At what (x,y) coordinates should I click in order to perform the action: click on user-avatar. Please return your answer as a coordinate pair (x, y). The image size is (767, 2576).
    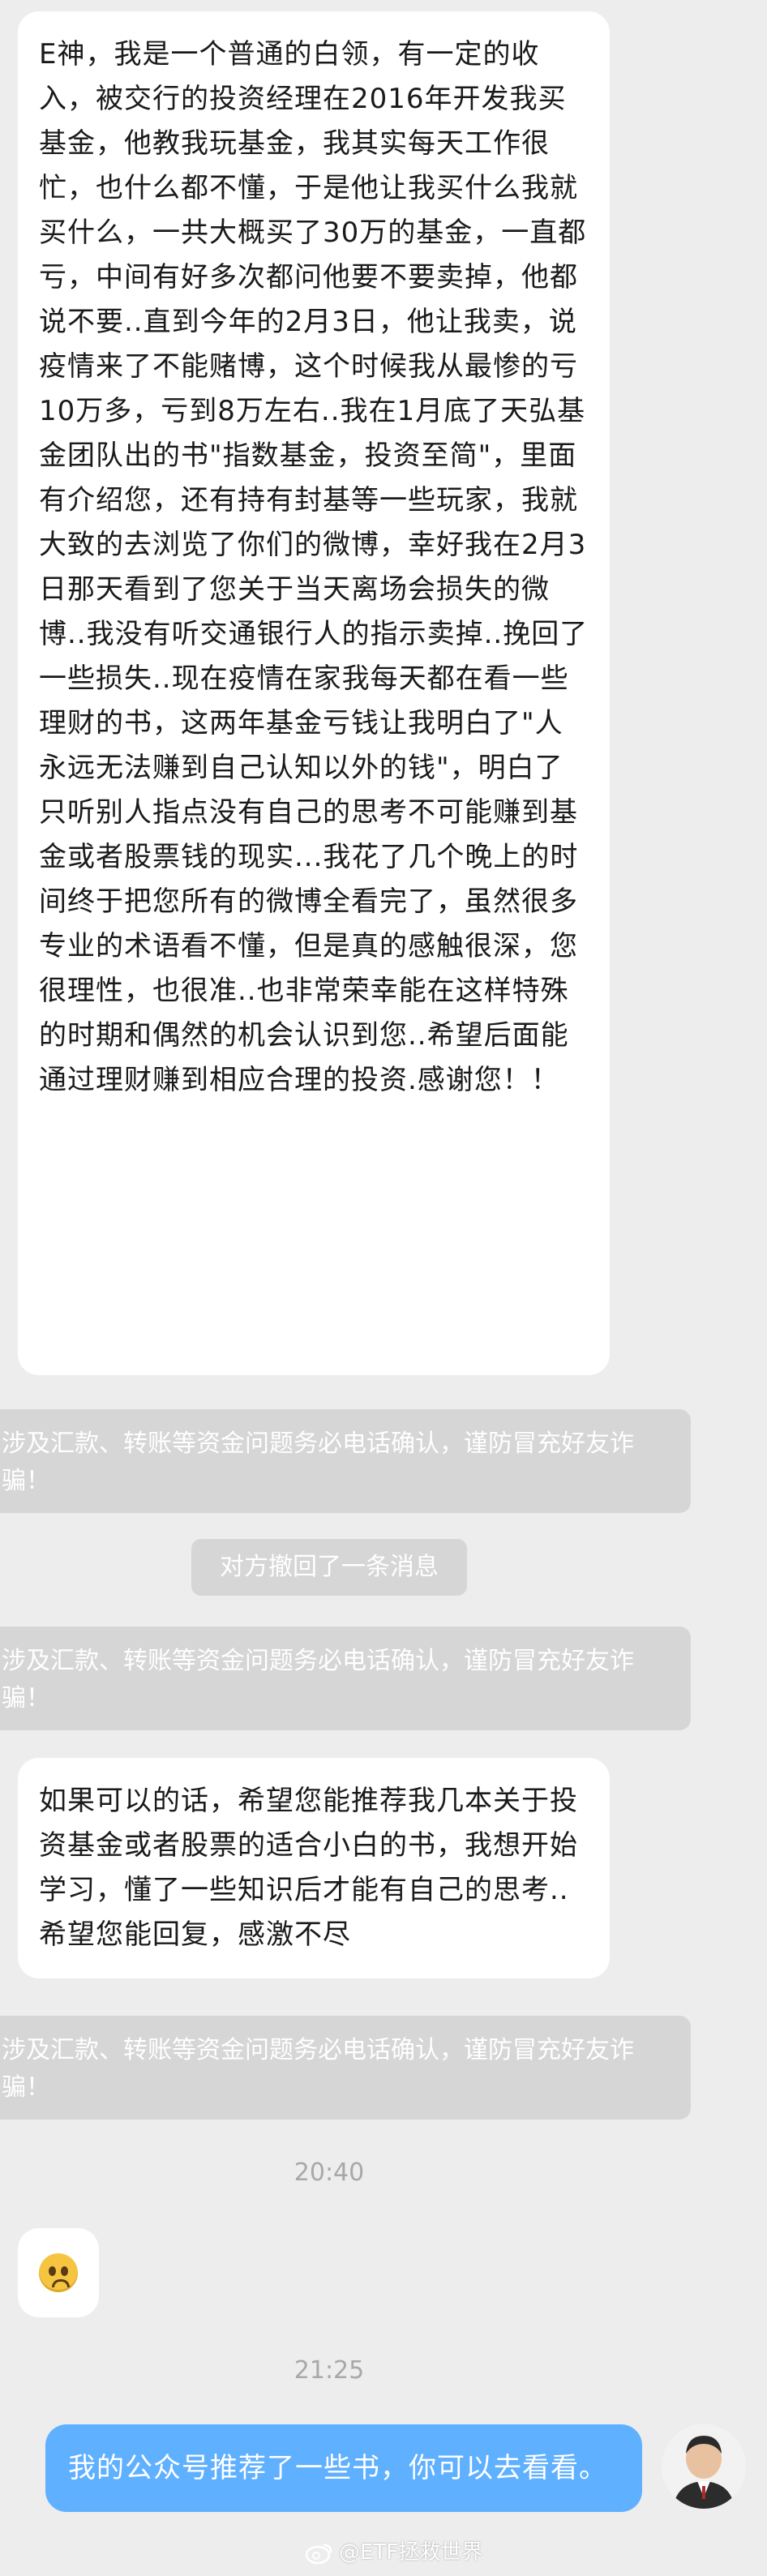
    Looking at the image, I should click on (704, 2466).